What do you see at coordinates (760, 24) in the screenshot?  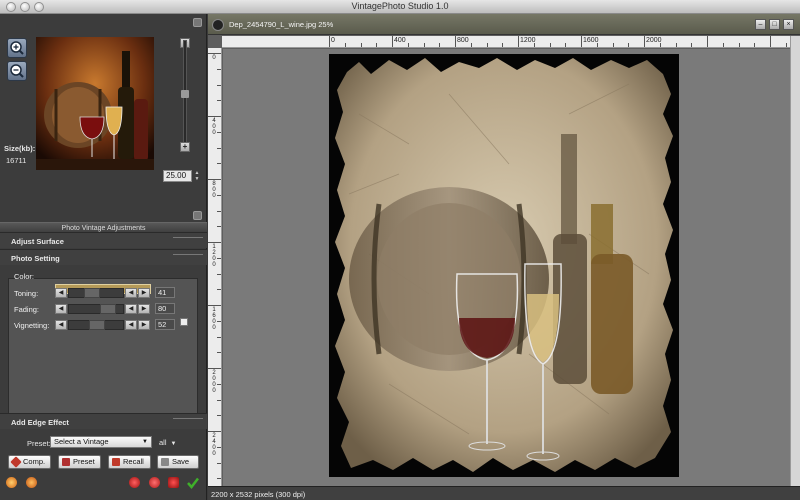 I see `doc-minimize-button: –` at bounding box center [760, 24].